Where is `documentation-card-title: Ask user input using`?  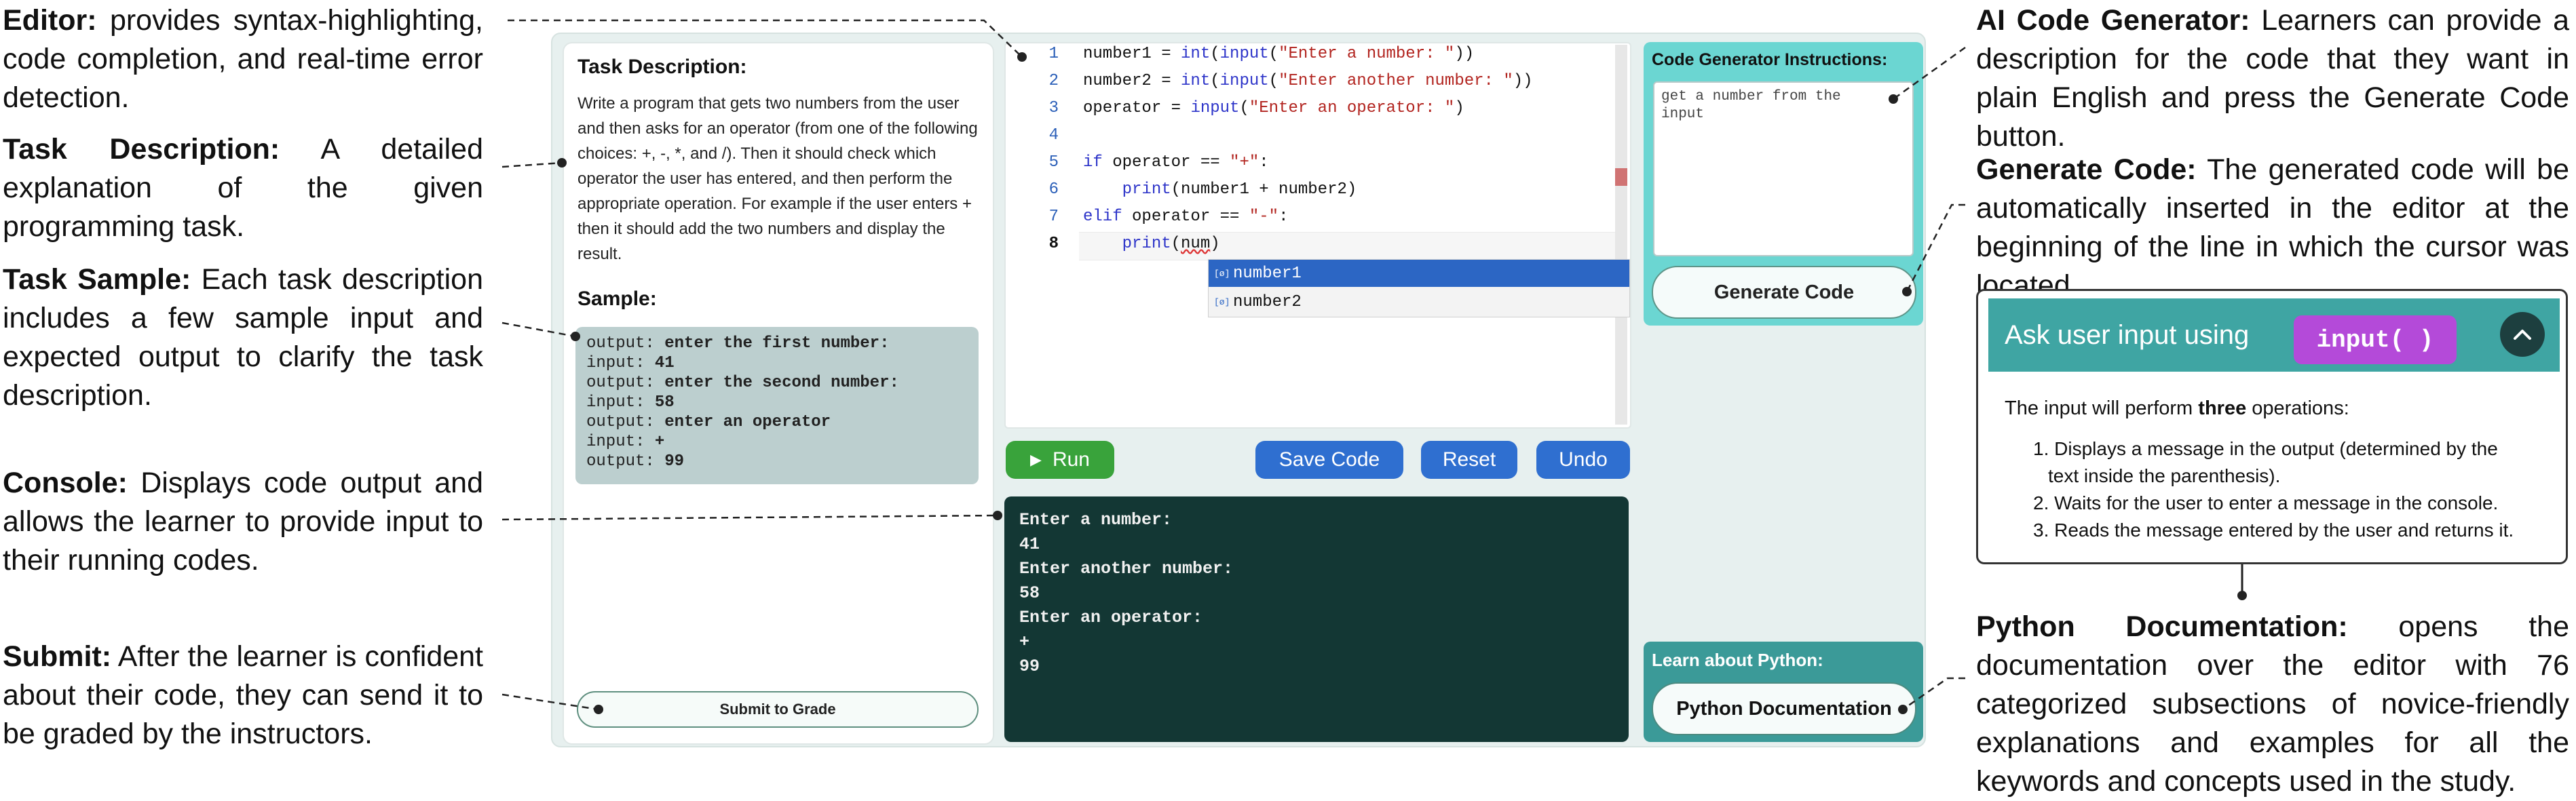
documentation-card-title: Ask user input using is located at coordinates (2127, 335).